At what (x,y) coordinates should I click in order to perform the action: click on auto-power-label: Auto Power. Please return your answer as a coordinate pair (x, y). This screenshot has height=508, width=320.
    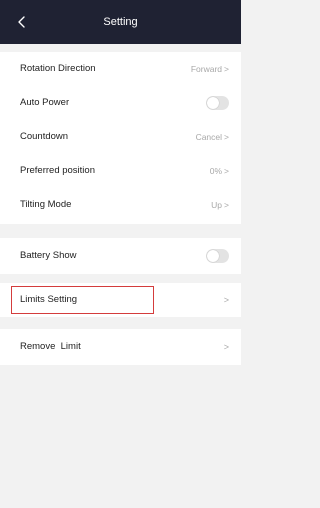
    Looking at the image, I should click on (45, 102).